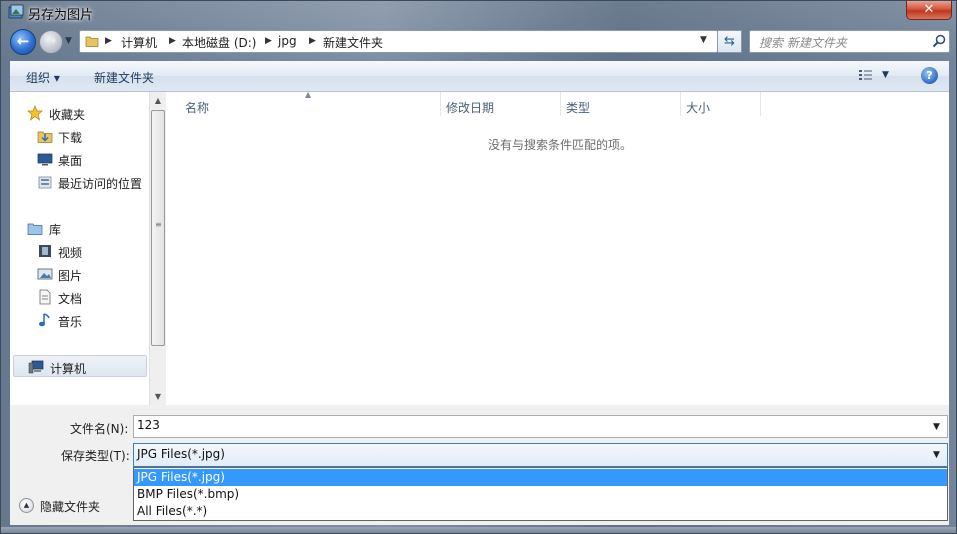 The height and width of the screenshot is (534, 957). Describe the element at coordinates (560, 145) in the screenshot. I see `empty-message: 没有与搜索条件匹配的项。` at that location.